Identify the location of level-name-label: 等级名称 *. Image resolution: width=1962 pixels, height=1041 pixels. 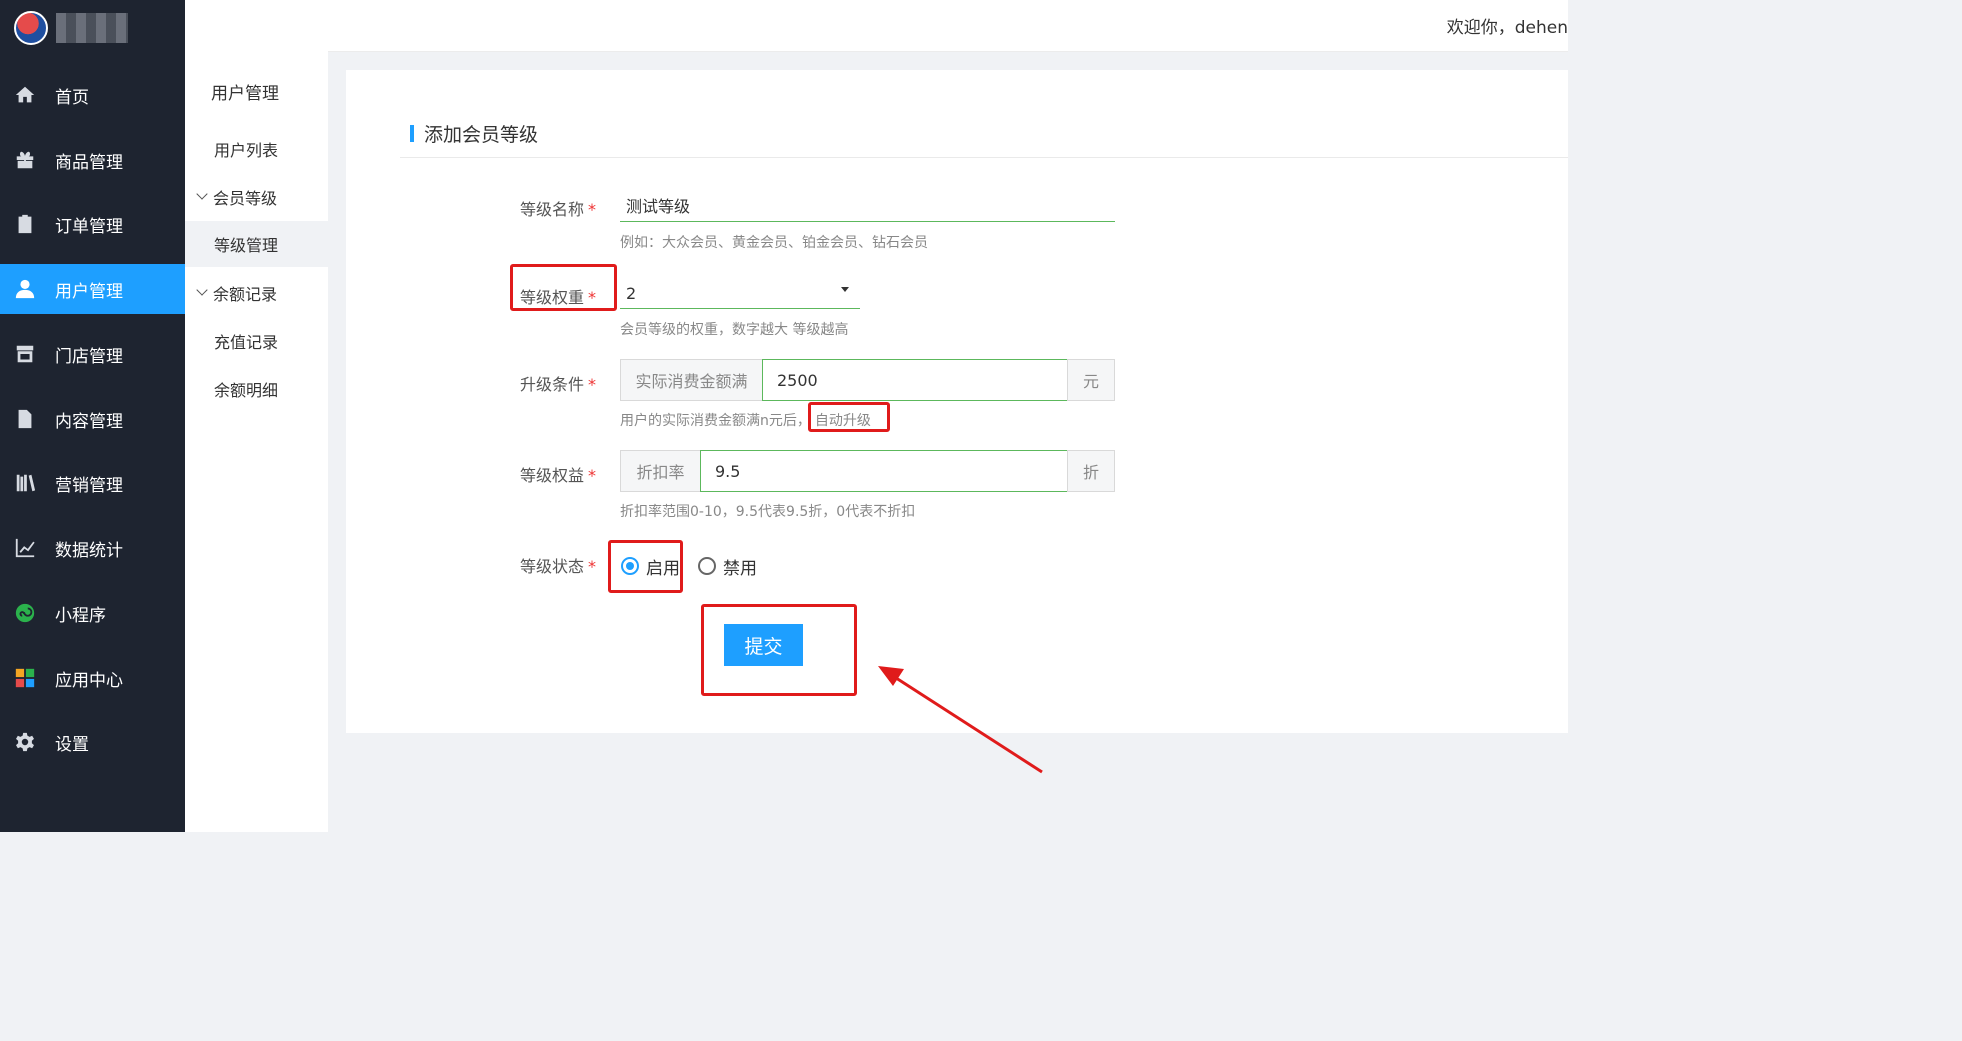
(541, 208).